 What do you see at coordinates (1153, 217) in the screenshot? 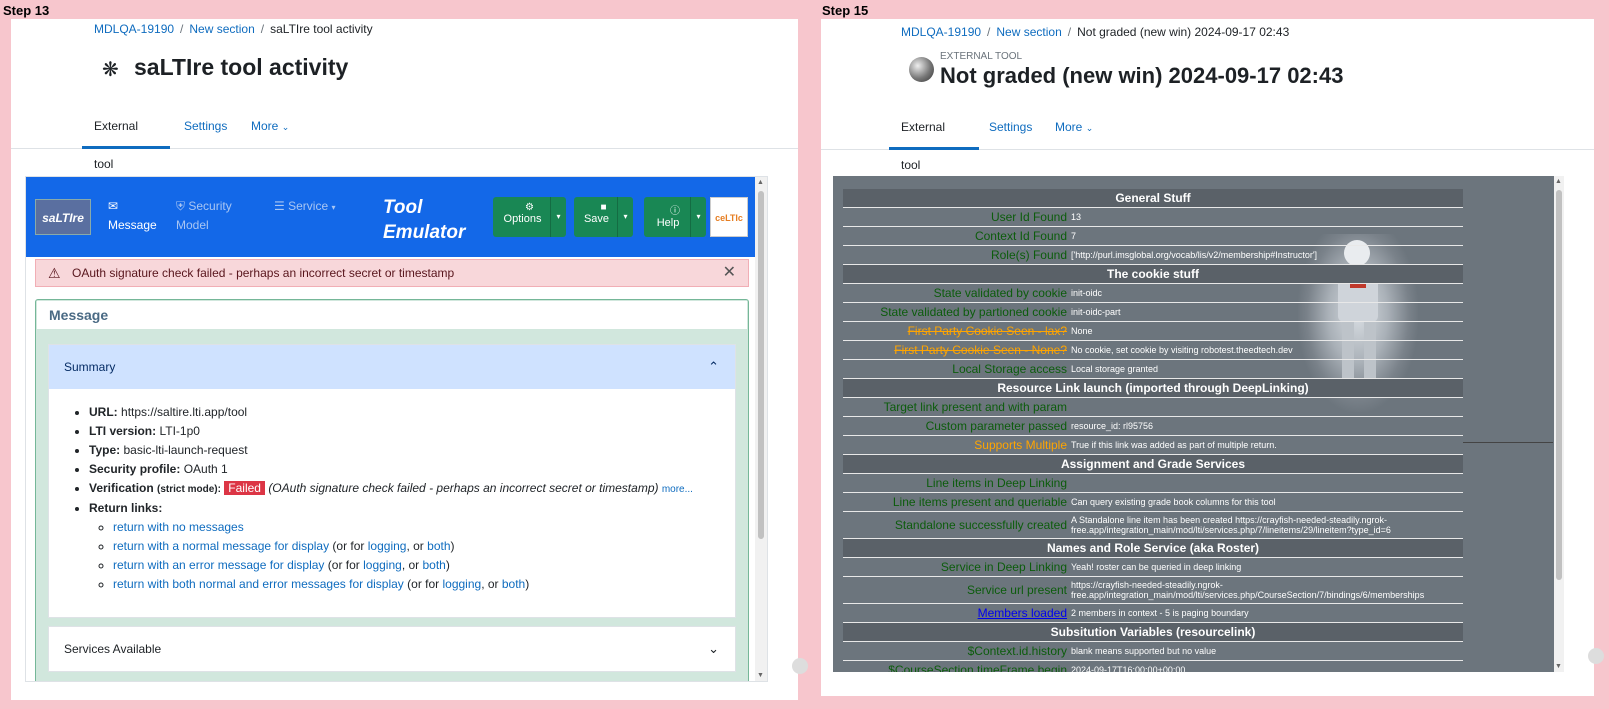
I see `table-row: User Id Found 13` at bounding box center [1153, 217].